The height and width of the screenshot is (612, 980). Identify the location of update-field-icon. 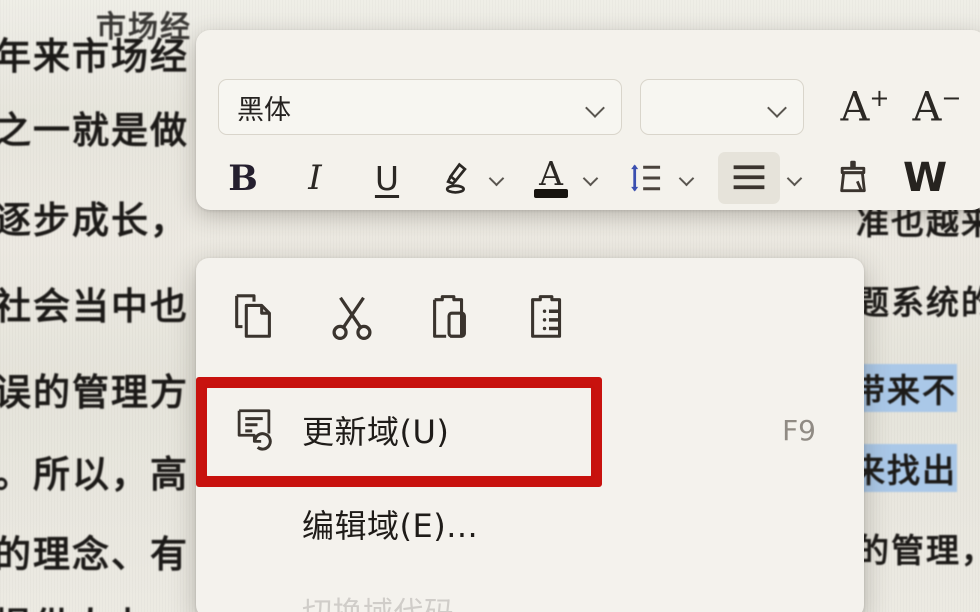
(254, 430).